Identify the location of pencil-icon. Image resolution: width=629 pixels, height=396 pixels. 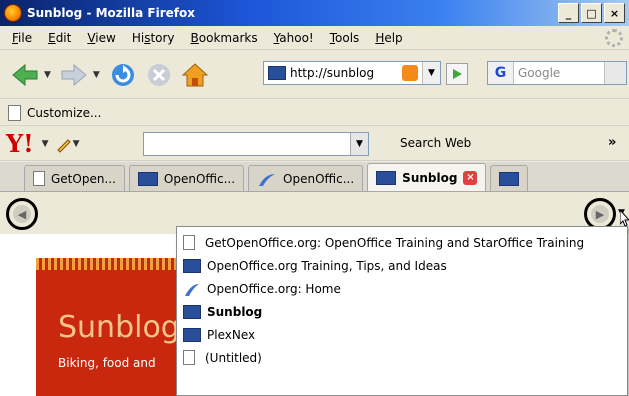
(64, 144).